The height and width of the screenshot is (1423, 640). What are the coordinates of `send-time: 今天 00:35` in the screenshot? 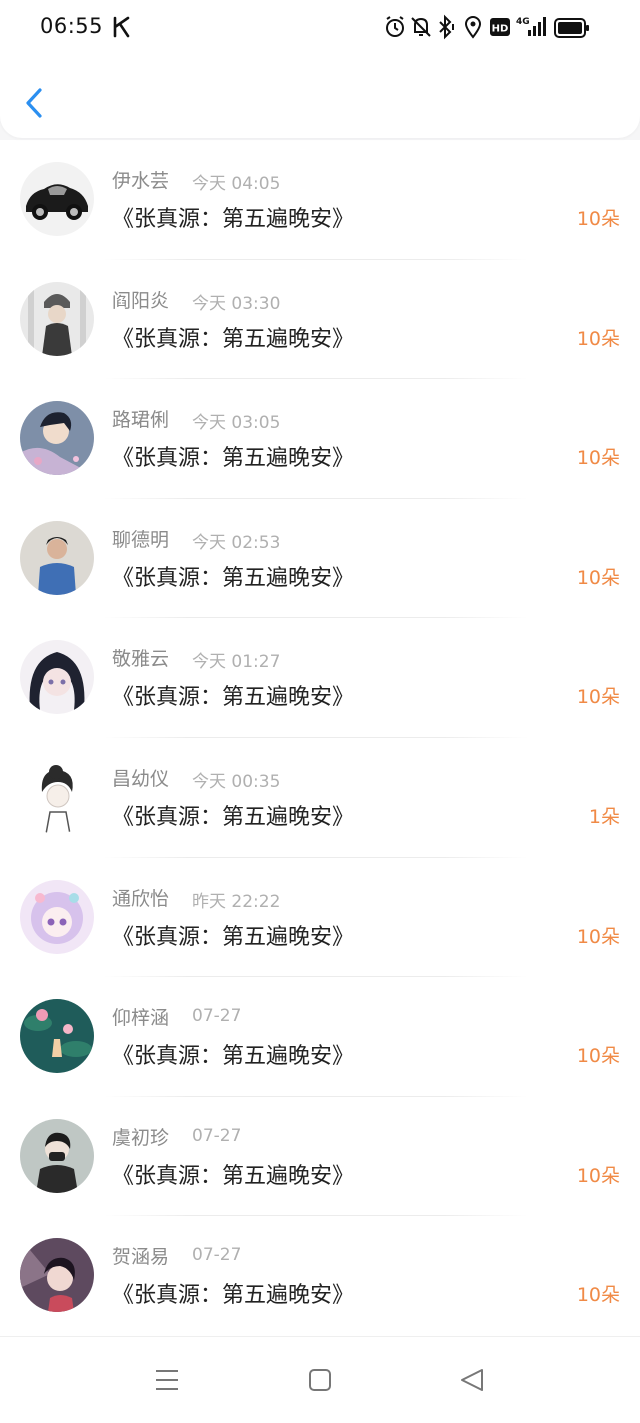 It's located at (236, 781).